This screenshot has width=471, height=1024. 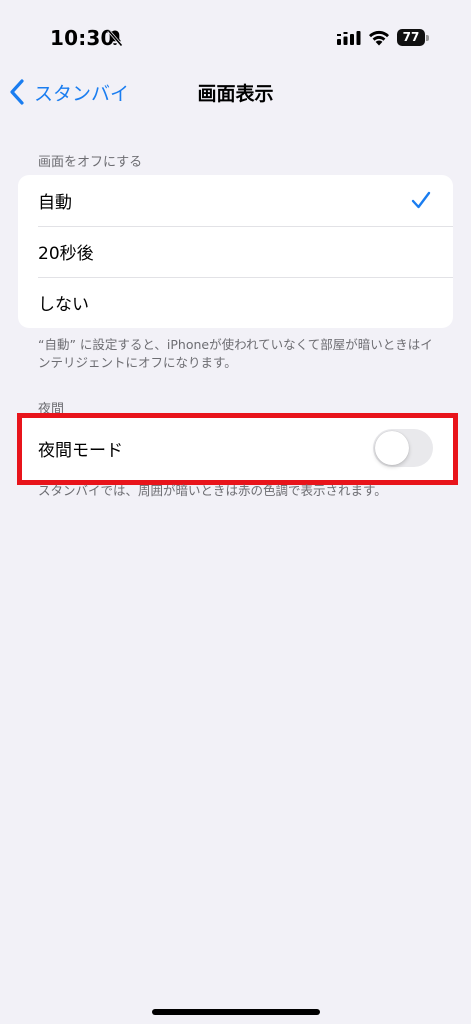 What do you see at coordinates (80, 451) in the screenshot?
I see `night-mode-label: 夜間モード` at bounding box center [80, 451].